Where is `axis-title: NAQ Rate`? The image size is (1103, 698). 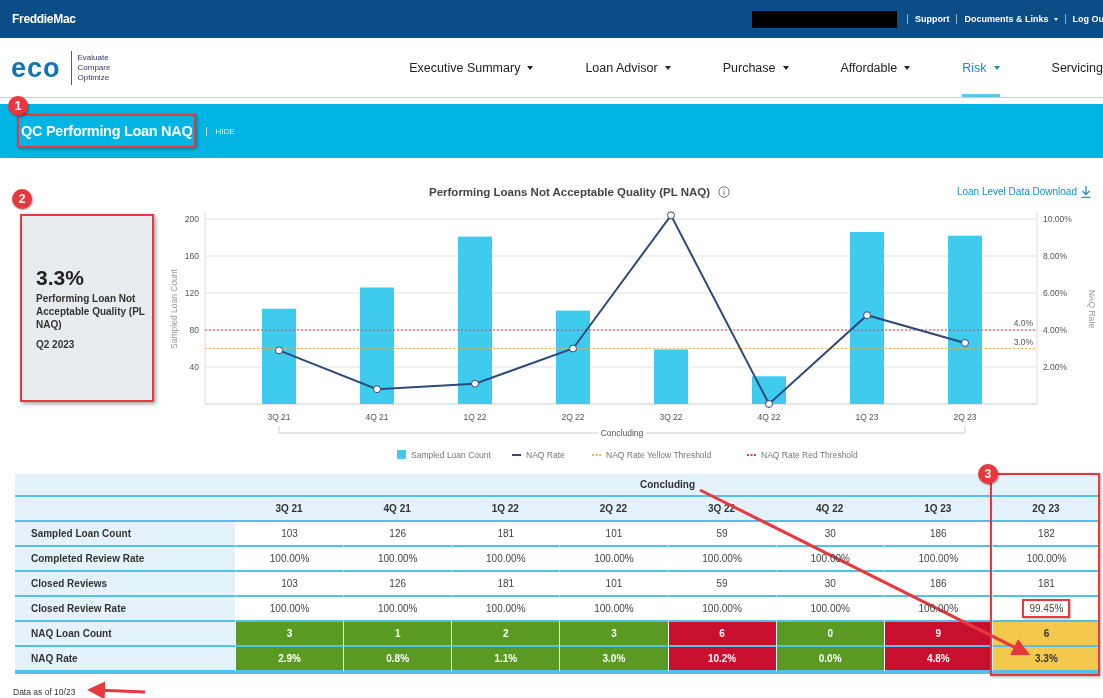 axis-title: NAQ Rate is located at coordinates (1092, 309).